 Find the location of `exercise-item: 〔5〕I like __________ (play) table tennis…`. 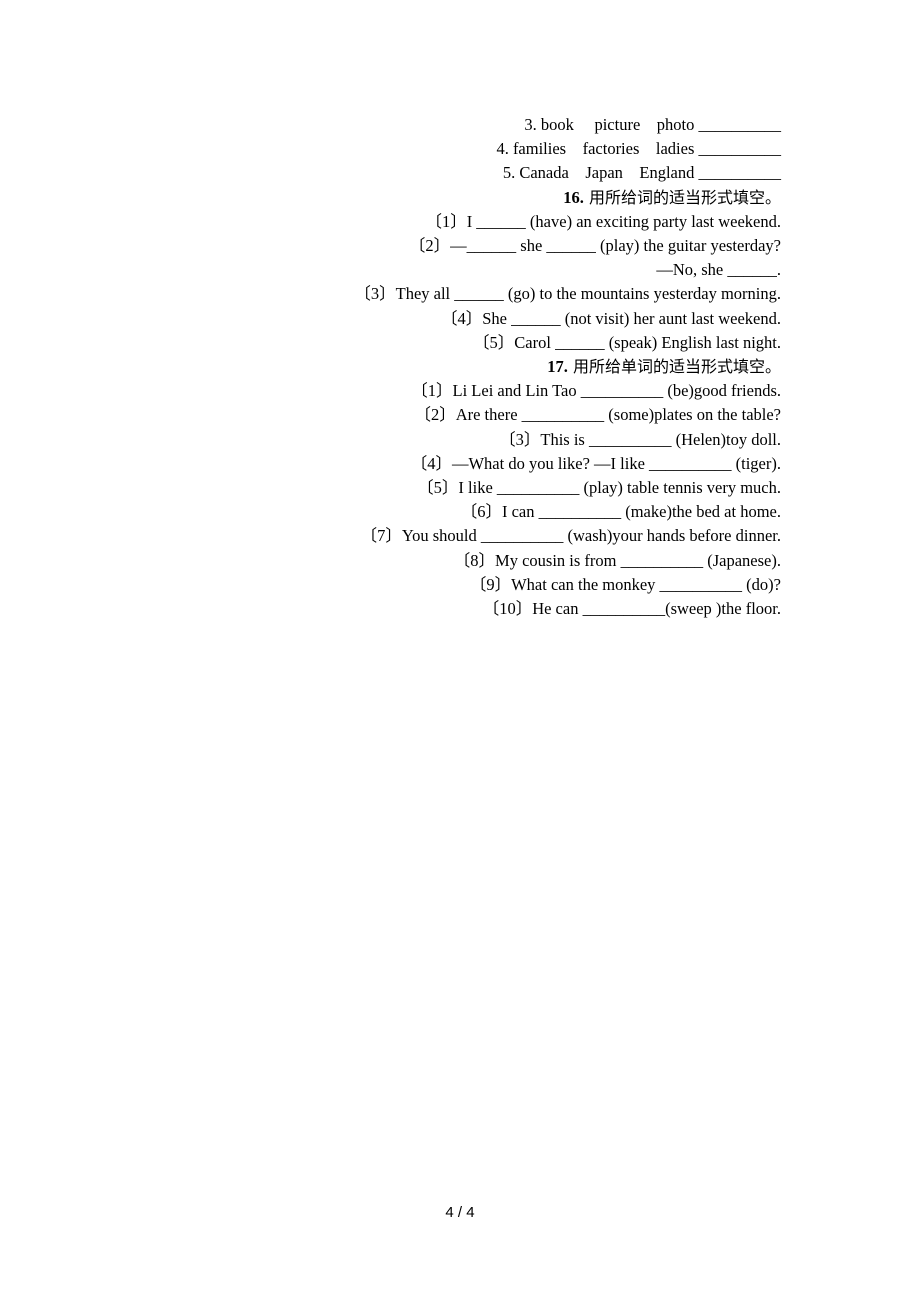

exercise-item: 〔5〕I like __________ (play) table tennis… is located at coordinates (599, 488).